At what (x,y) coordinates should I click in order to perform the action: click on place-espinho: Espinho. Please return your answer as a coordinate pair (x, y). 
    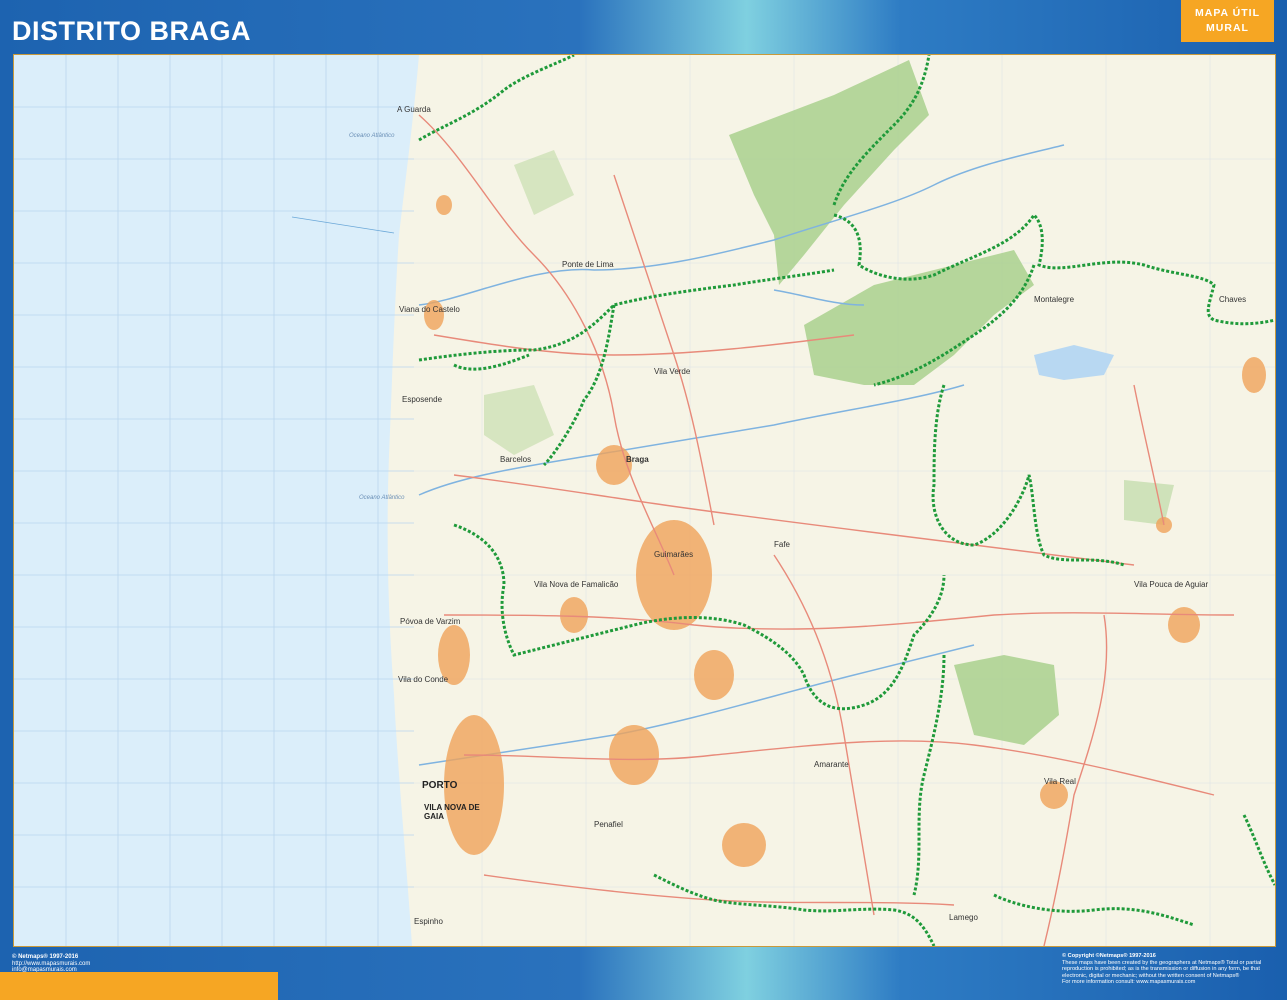
    Looking at the image, I should click on (428, 921).